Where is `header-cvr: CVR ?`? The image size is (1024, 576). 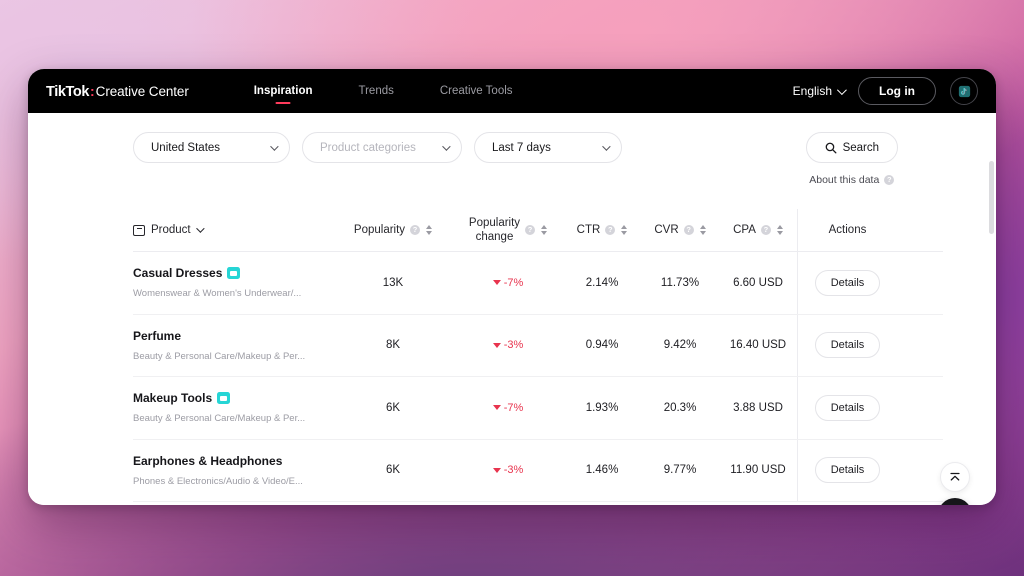 header-cvr: CVR ? is located at coordinates (680, 230).